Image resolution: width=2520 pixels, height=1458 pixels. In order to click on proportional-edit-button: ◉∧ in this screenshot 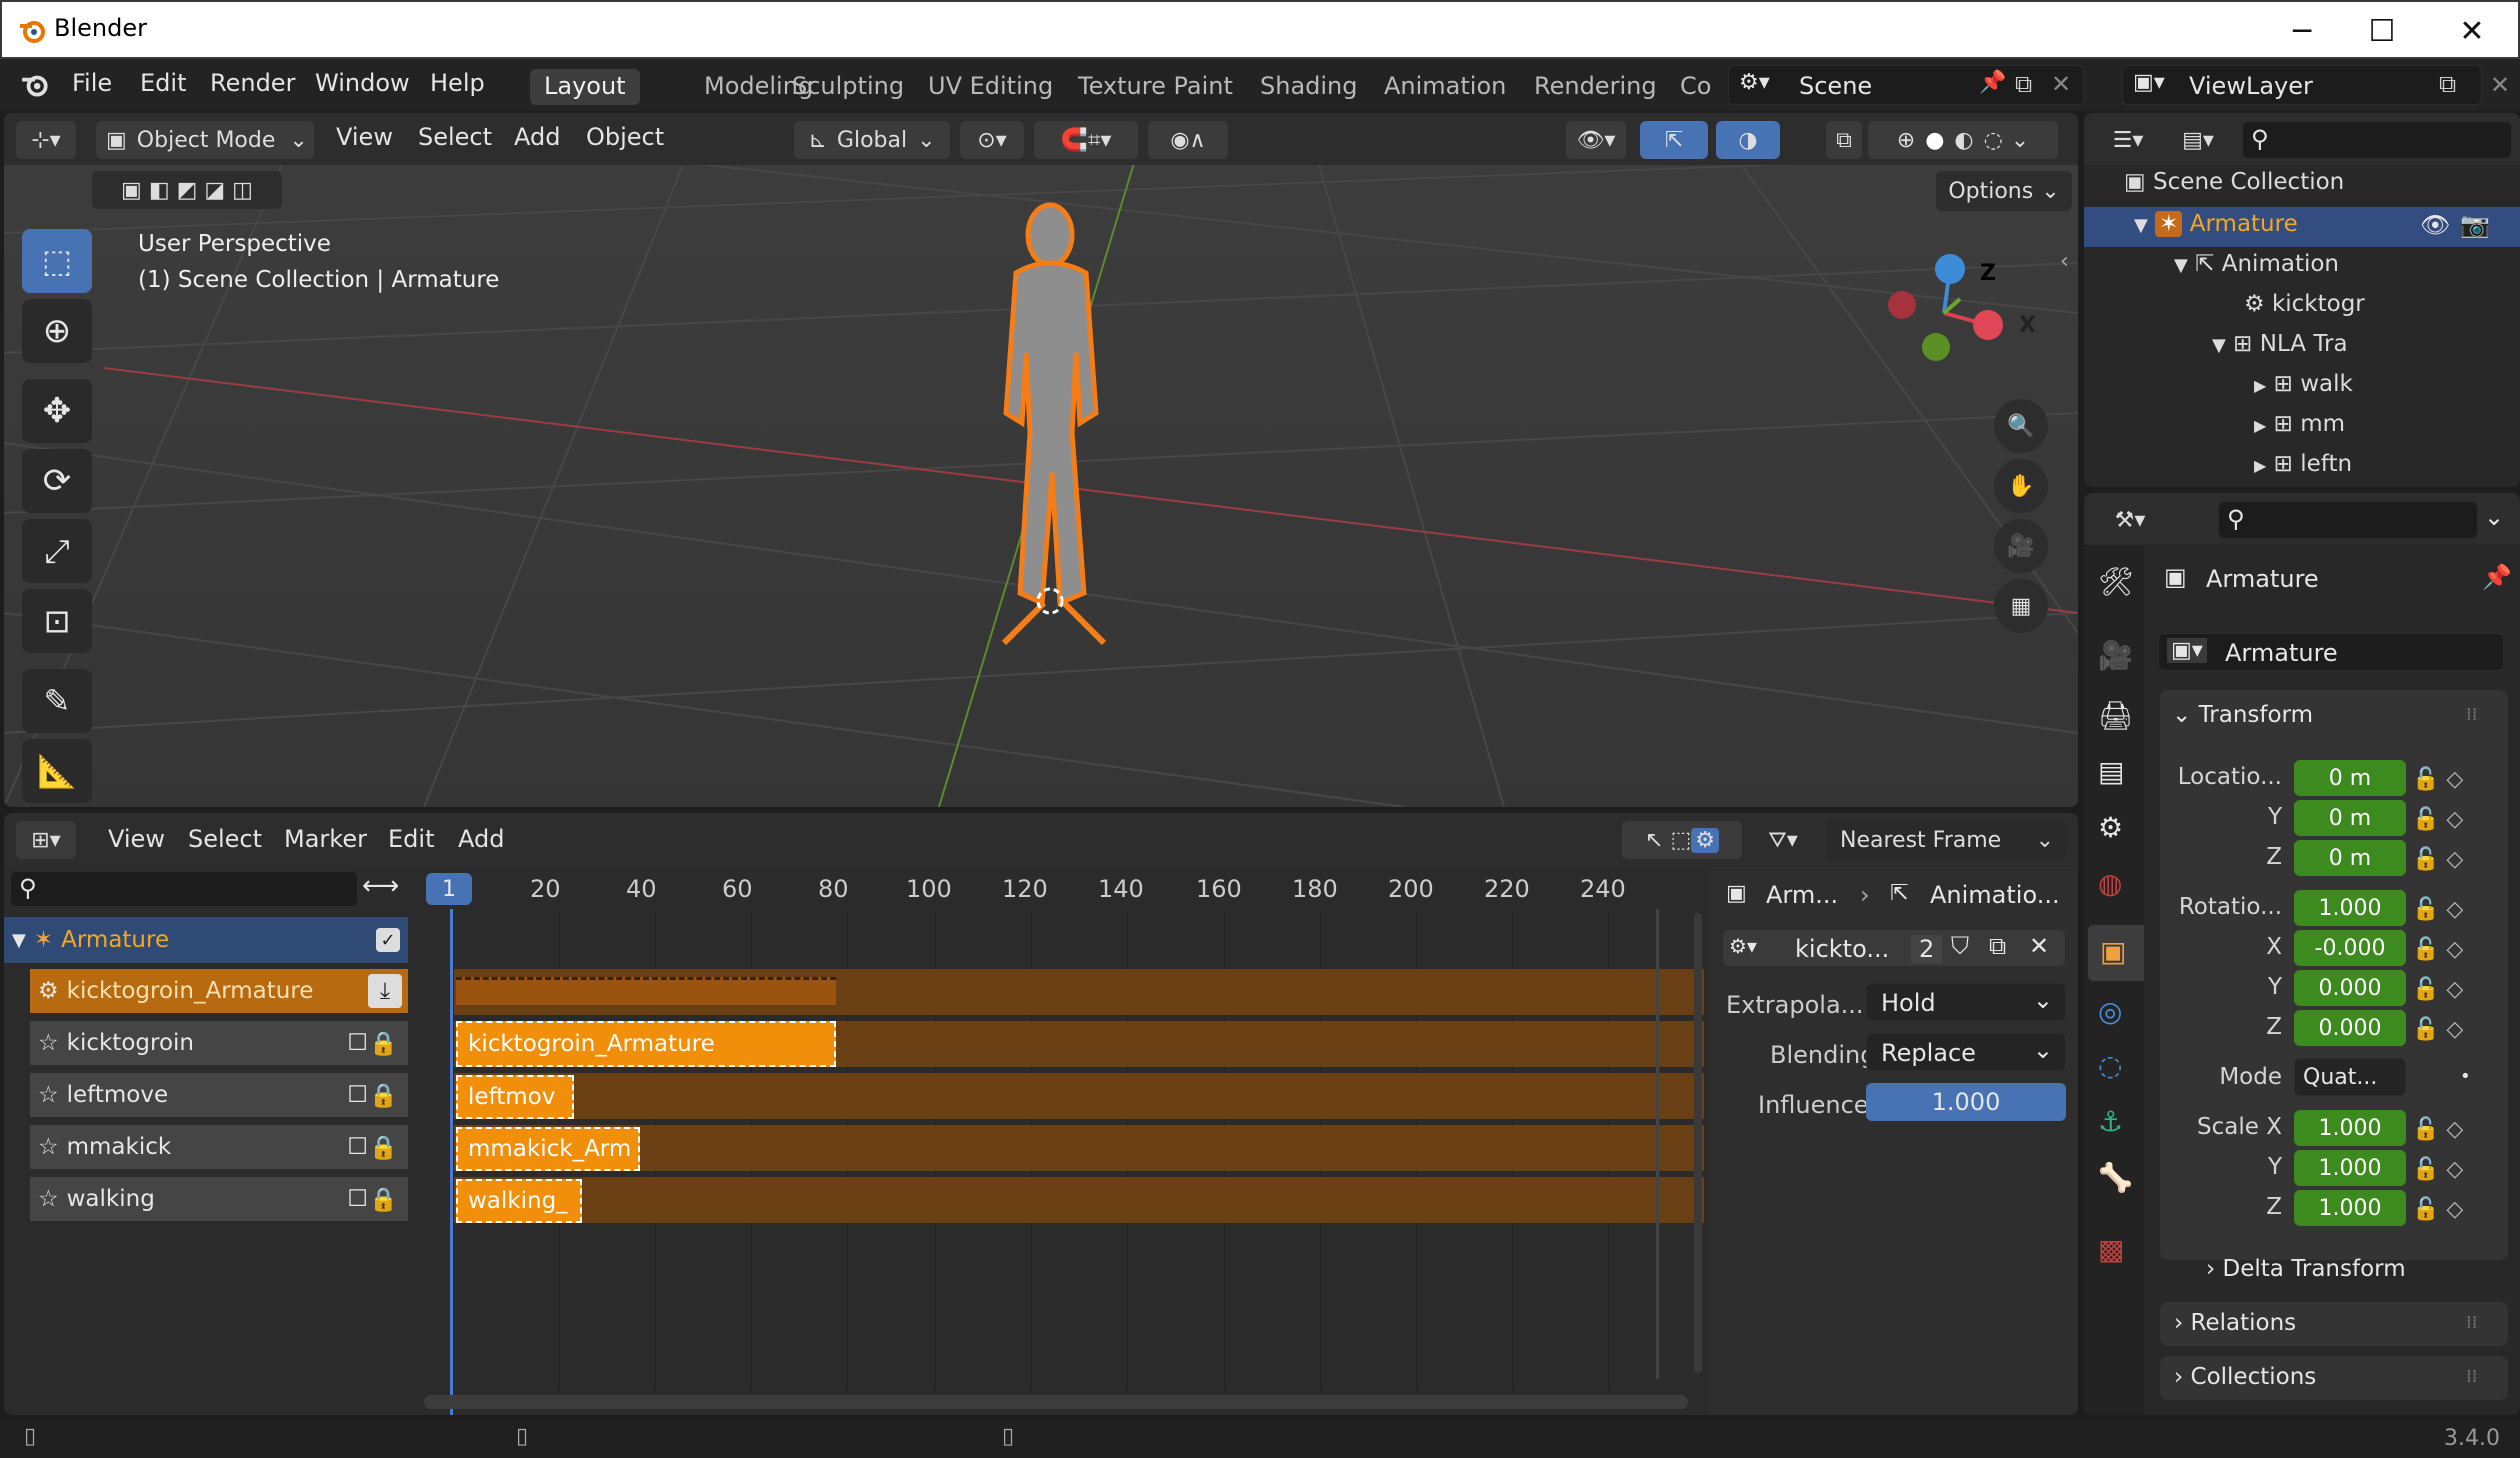, I will do `click(1188, 140)`.